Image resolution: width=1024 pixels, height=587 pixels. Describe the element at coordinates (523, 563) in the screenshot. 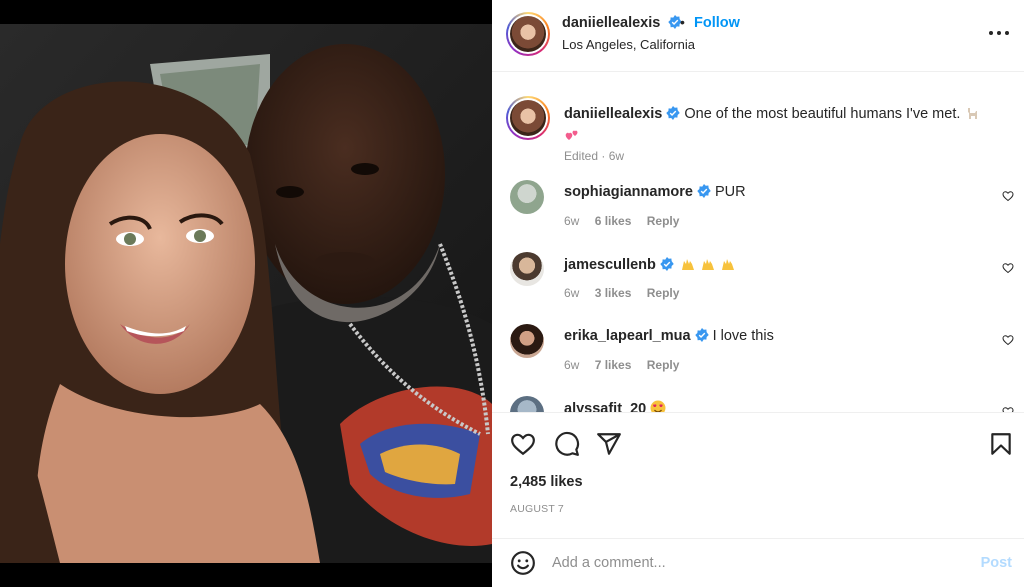

I see `smiley-icon` at that location.